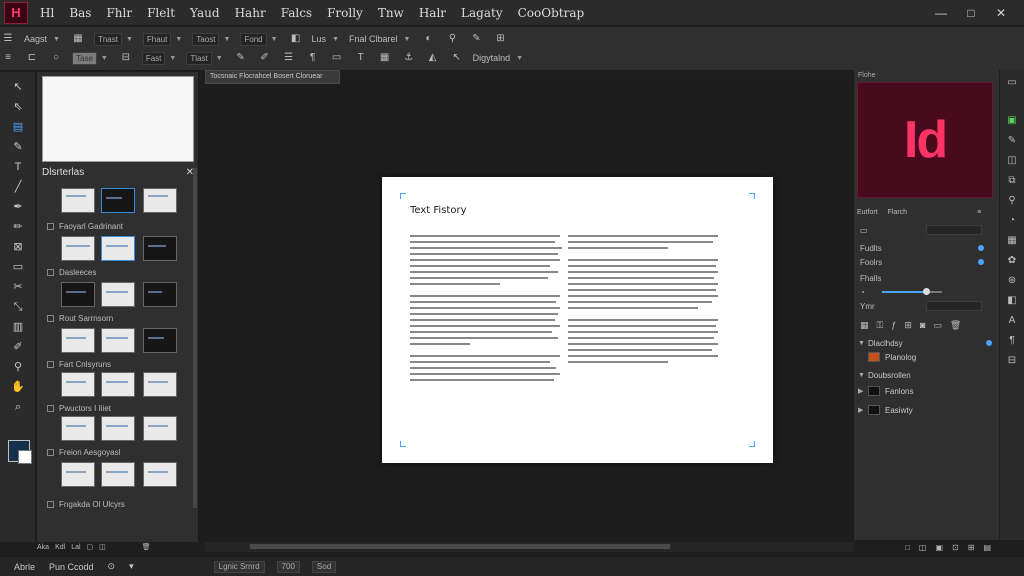  Describe the element at coordinates (385, 58) in the screenshot. I see `swatch-icon: ▦` at that location.